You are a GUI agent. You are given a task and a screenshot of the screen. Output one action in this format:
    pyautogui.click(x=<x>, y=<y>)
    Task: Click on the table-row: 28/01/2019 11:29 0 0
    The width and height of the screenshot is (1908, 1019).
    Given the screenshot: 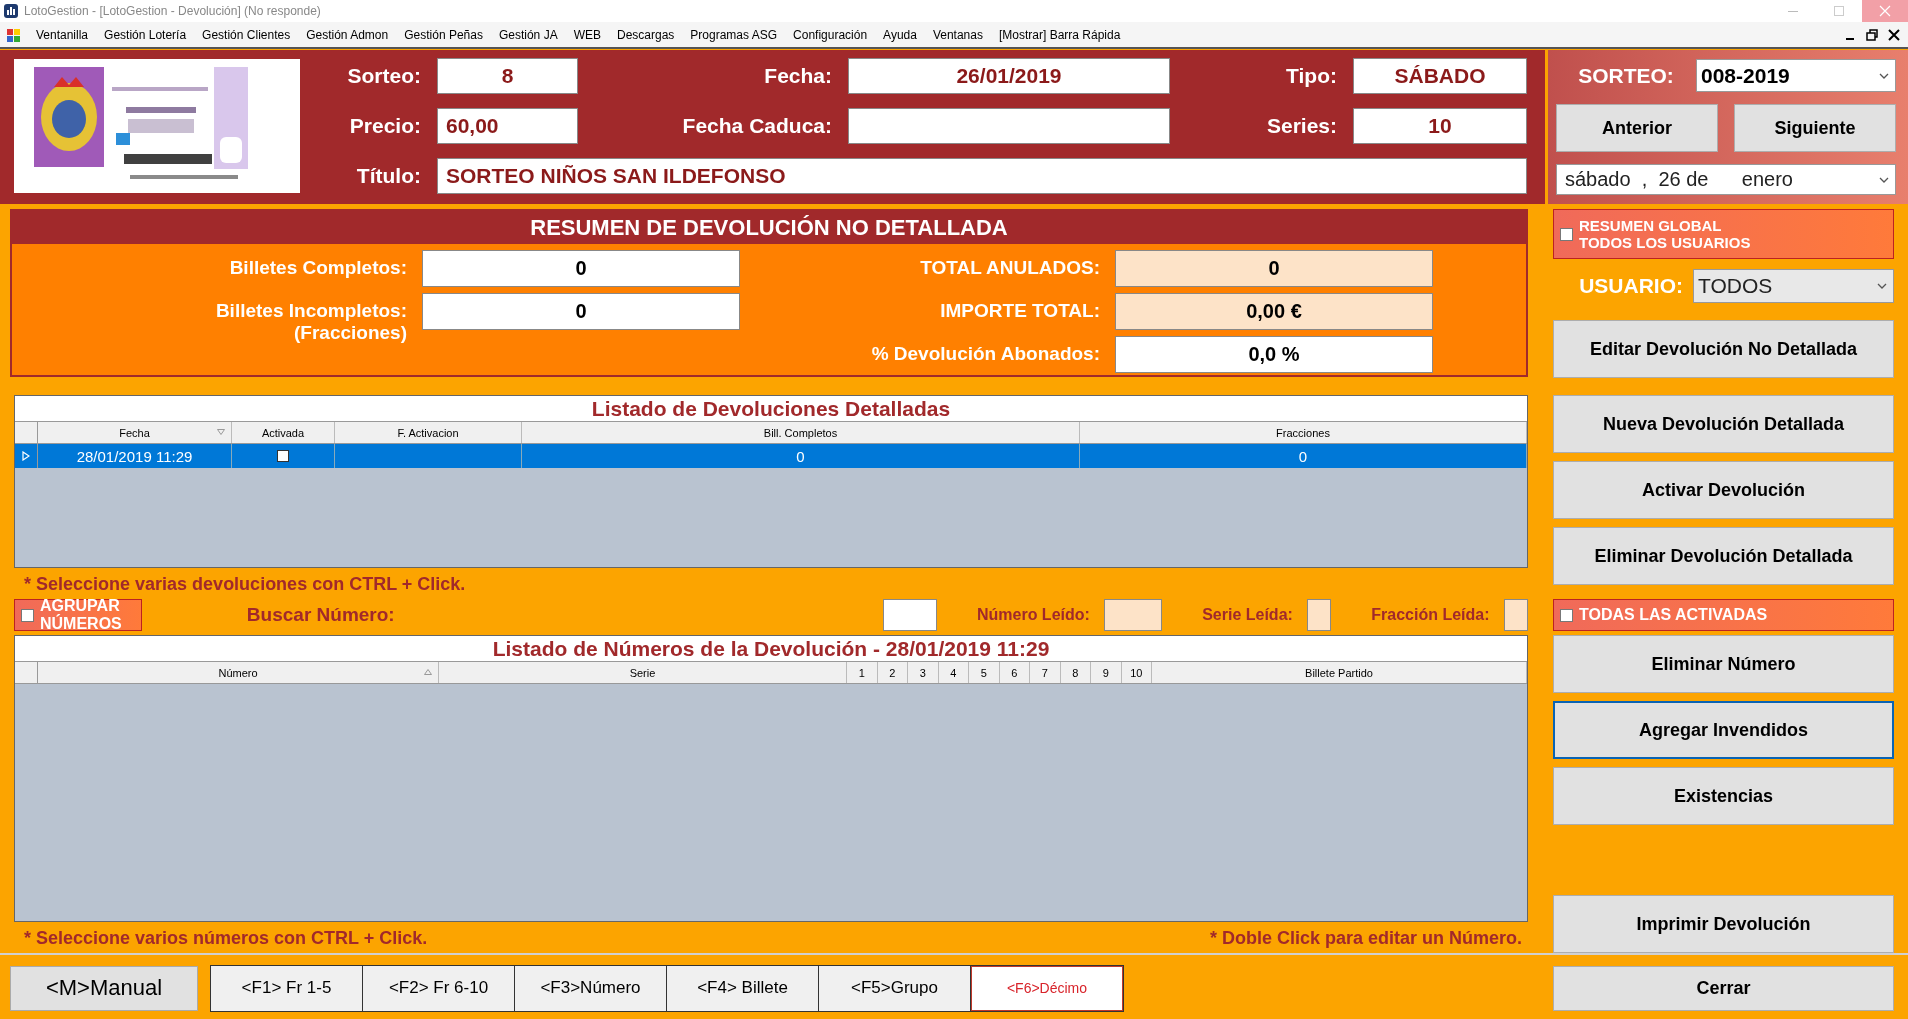 What is the action you would take?
    pyautogui.click(x=771, y=456)
    